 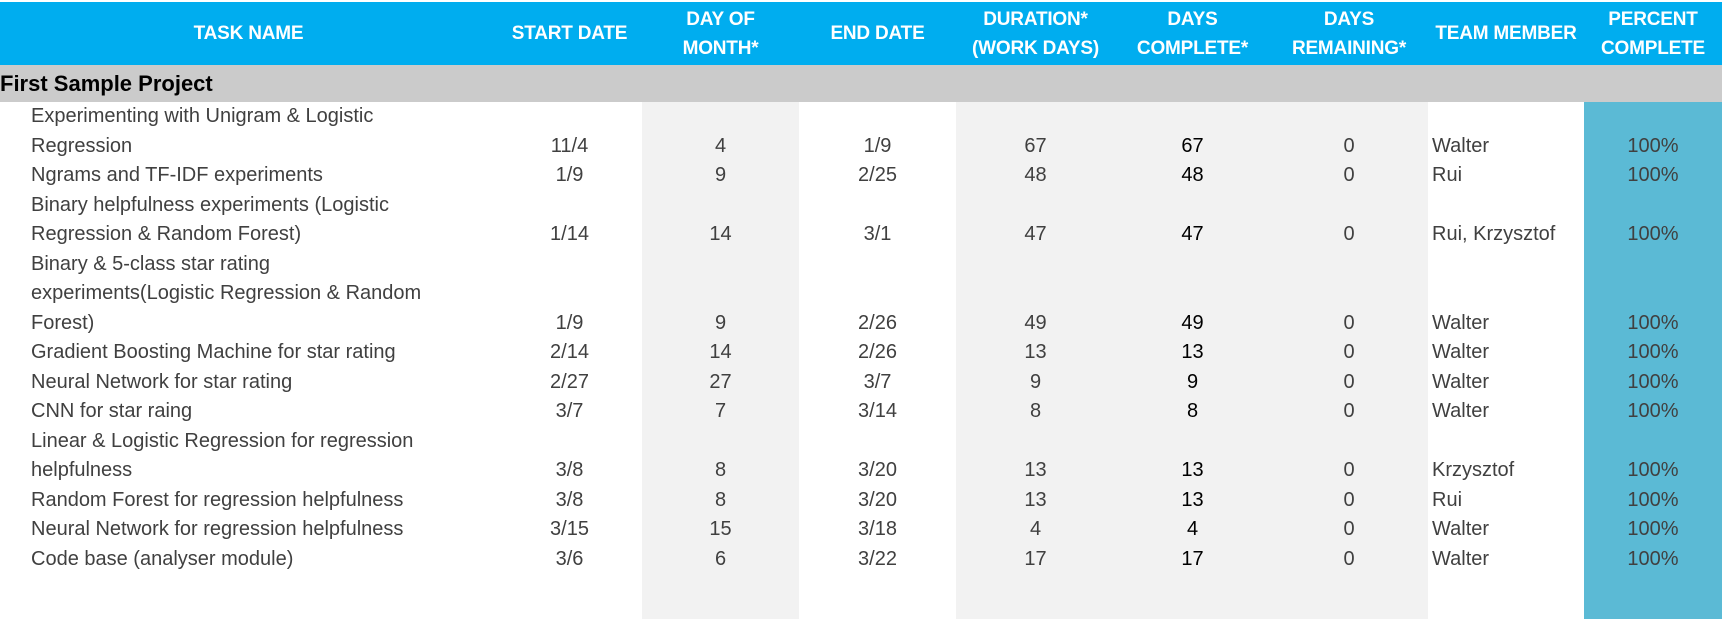 I want to click on duration-cell: 9, so click(x=1035, y=383).